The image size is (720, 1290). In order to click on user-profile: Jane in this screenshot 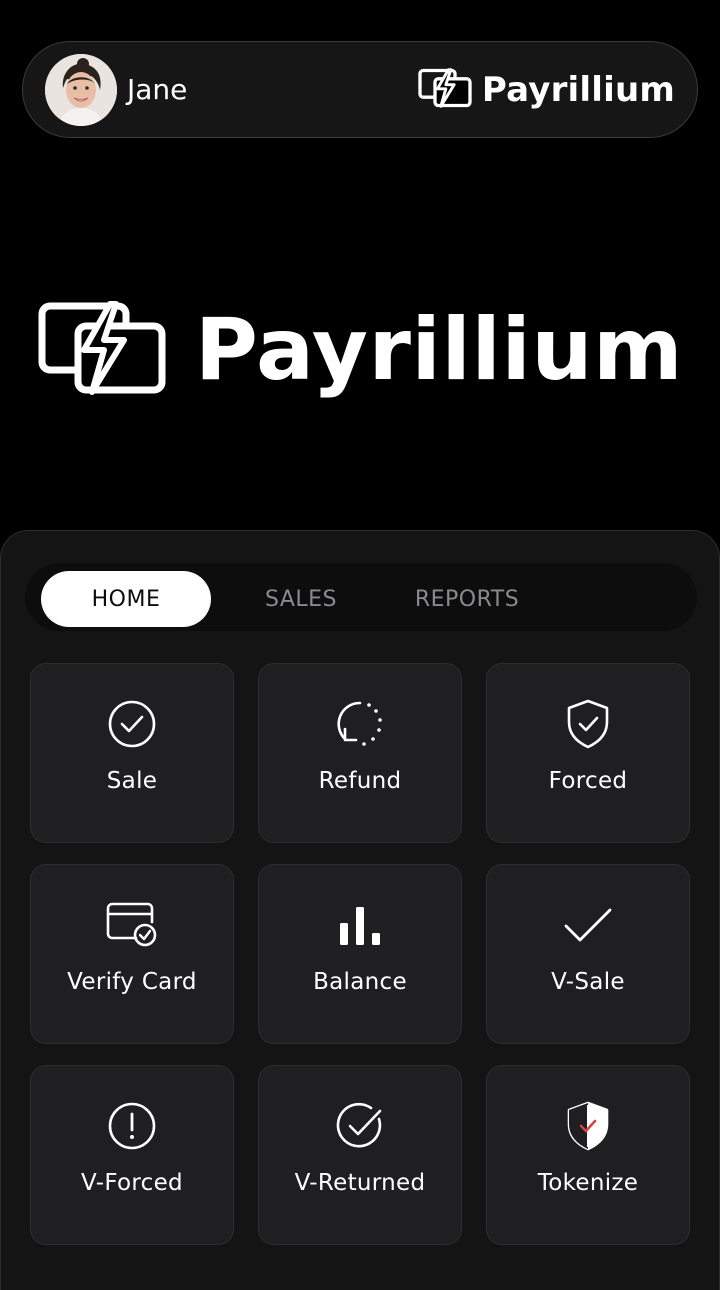, I will do `click(116, 89)`.